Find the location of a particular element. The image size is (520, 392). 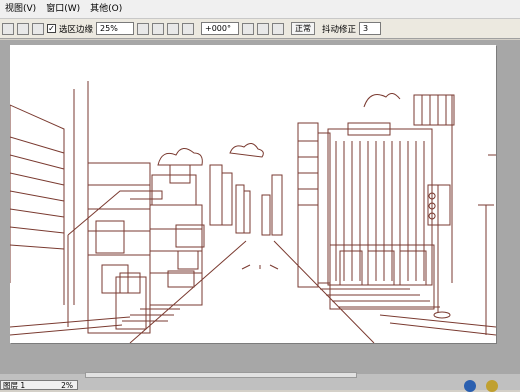

rotate-right-button is located at coordinates (263, 28).